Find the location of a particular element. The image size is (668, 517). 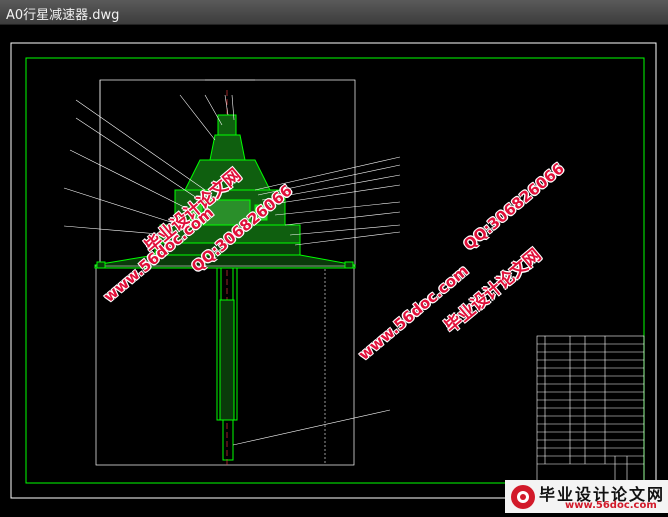

window-title: A0行星减速器.dwg is located at coordinates (63, 15).